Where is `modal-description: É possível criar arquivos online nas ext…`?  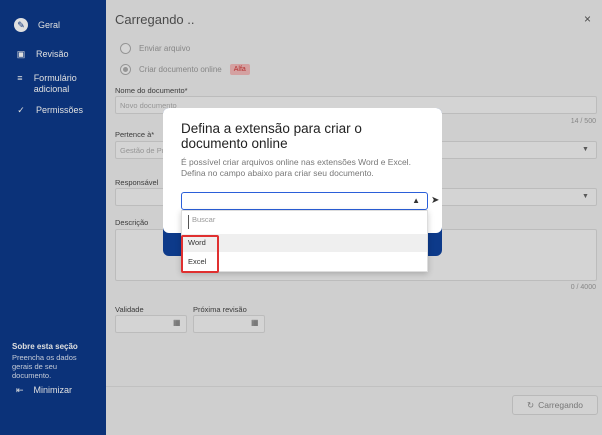
modal-description: É possível criar arquivos online nas ext… is located at coordinates (296, 167).